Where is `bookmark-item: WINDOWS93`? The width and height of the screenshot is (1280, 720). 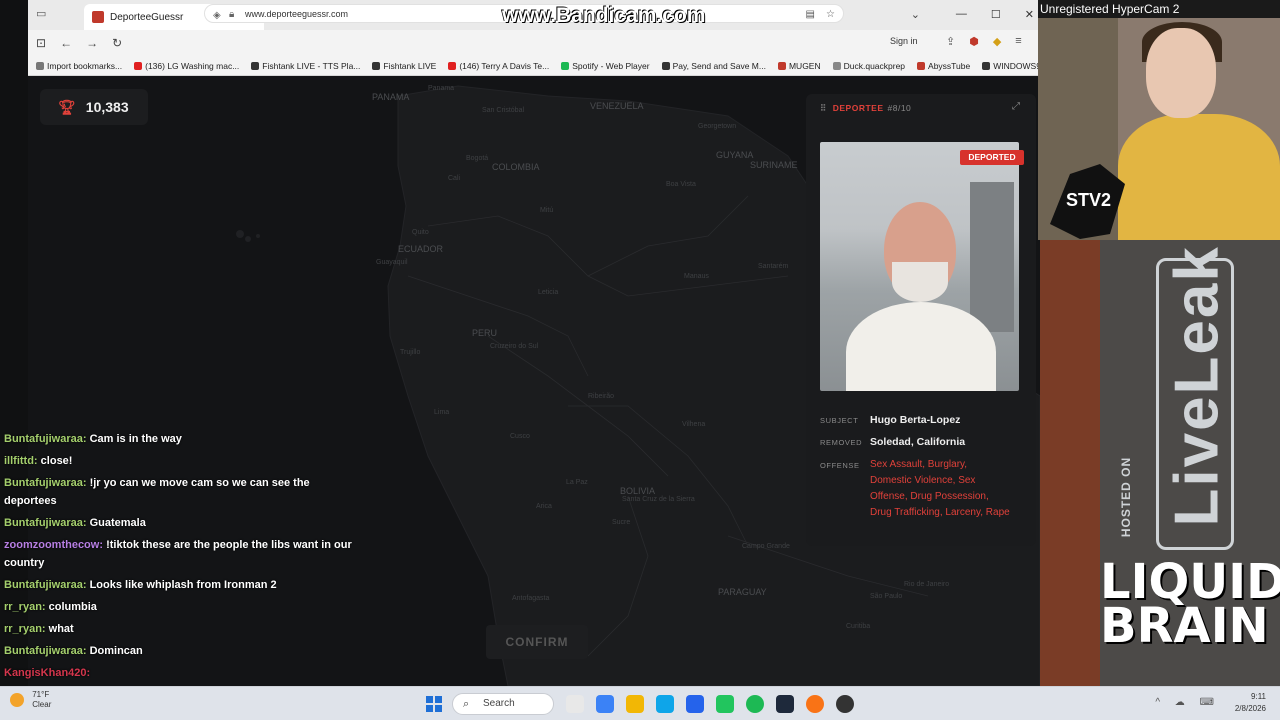 bookmark-item: WINDOWS93 is located at coordinates (1011, 66).